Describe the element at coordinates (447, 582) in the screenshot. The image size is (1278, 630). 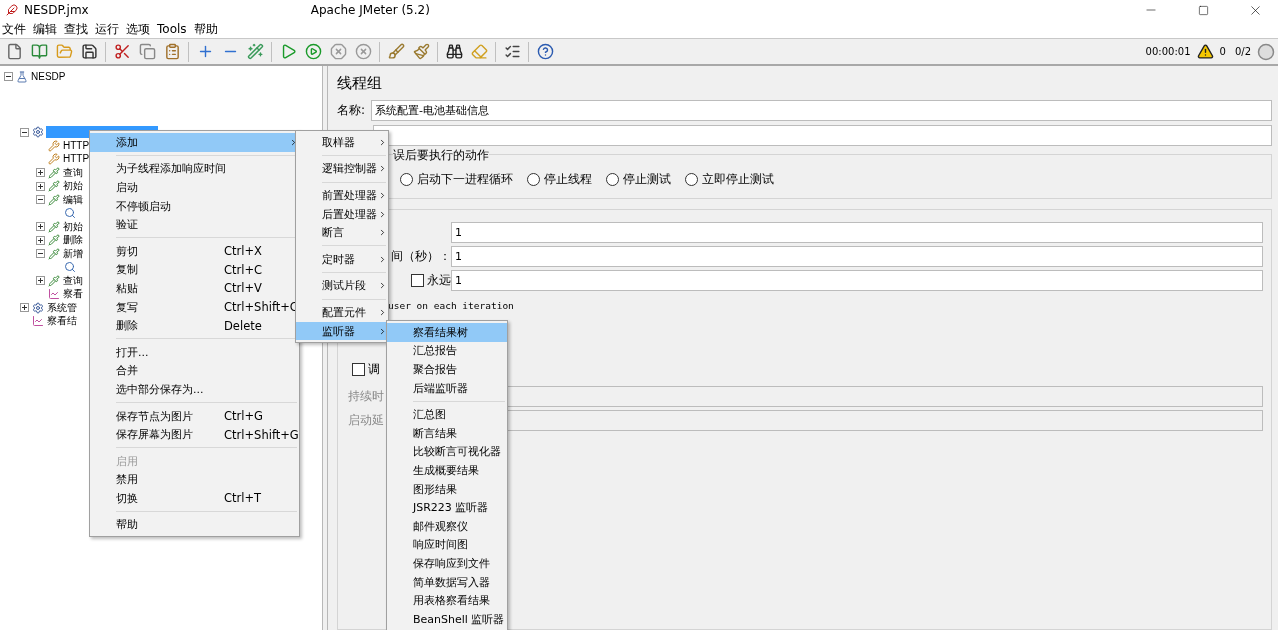
I see `menu-item: 简单数据写入器` at that location.